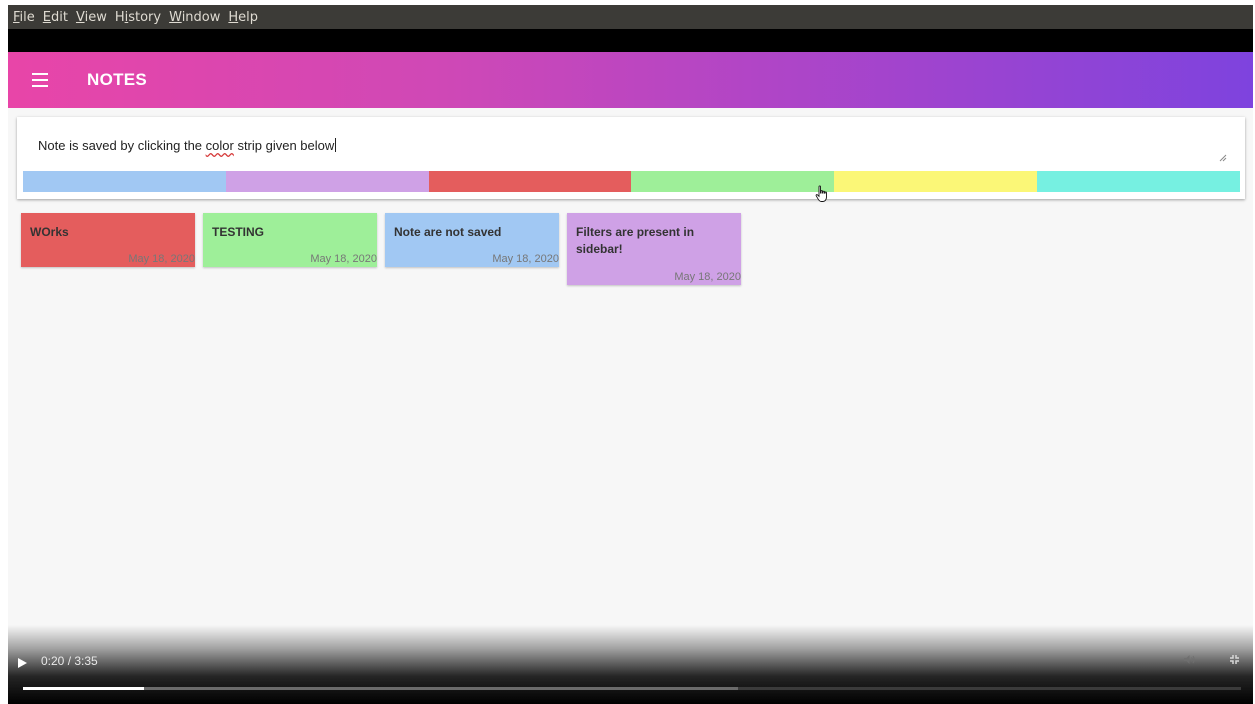  Describe the element at coordinates (630, 40) in the screenshot. I see `video-letterbox-top` at that location.